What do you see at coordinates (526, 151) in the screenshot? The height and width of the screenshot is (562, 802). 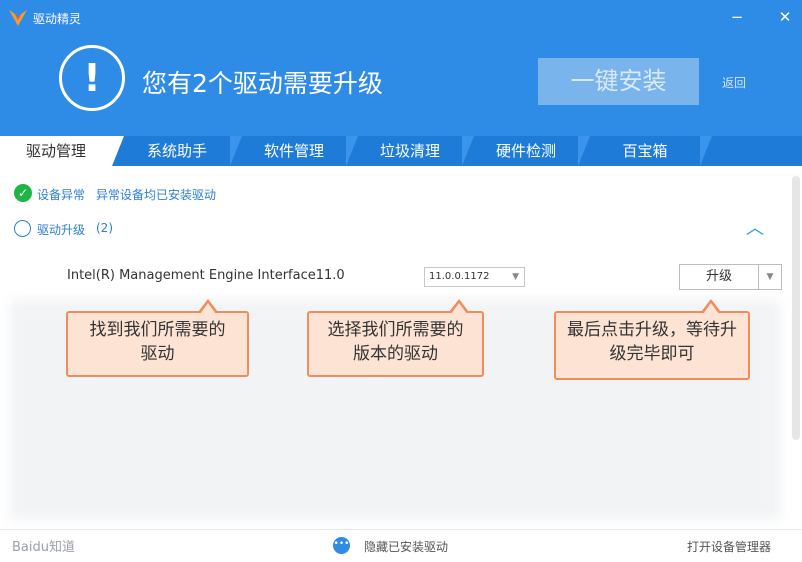 I see `tab-hardware-detection: 硬件检测` at bounding box center [526, 151].